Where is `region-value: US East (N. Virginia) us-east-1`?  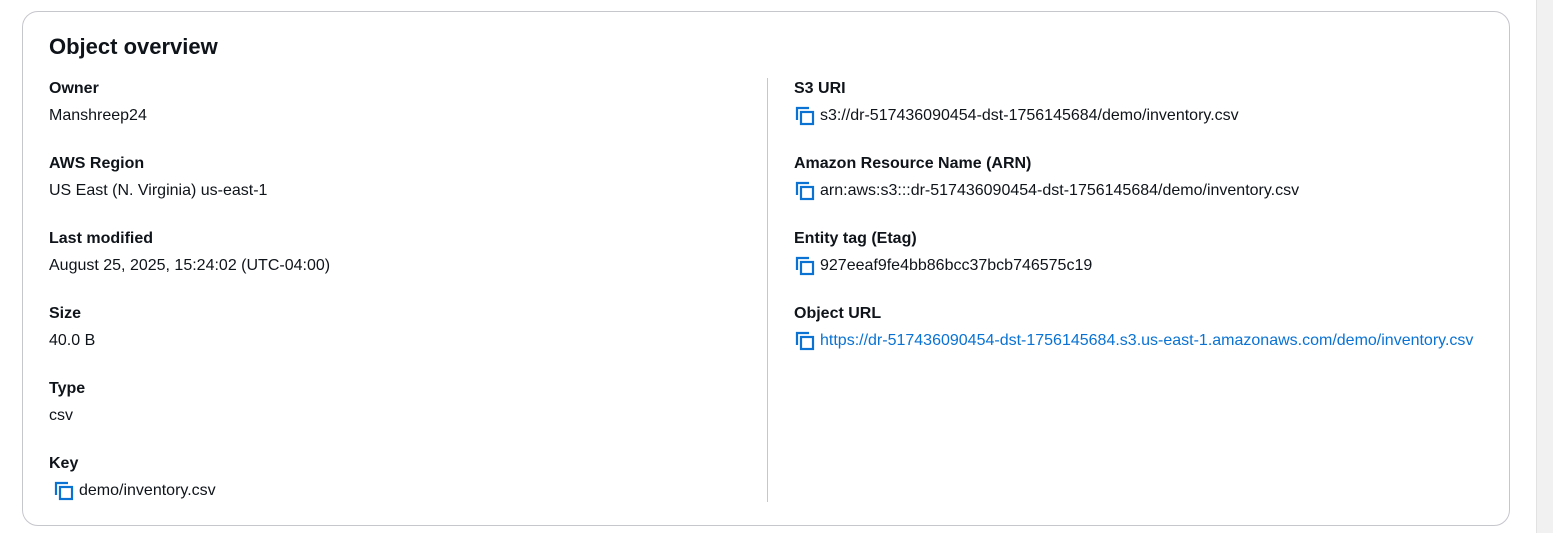 region-value: US East (N. Virginia) us-east-1 is located at coordinates (158, 190).